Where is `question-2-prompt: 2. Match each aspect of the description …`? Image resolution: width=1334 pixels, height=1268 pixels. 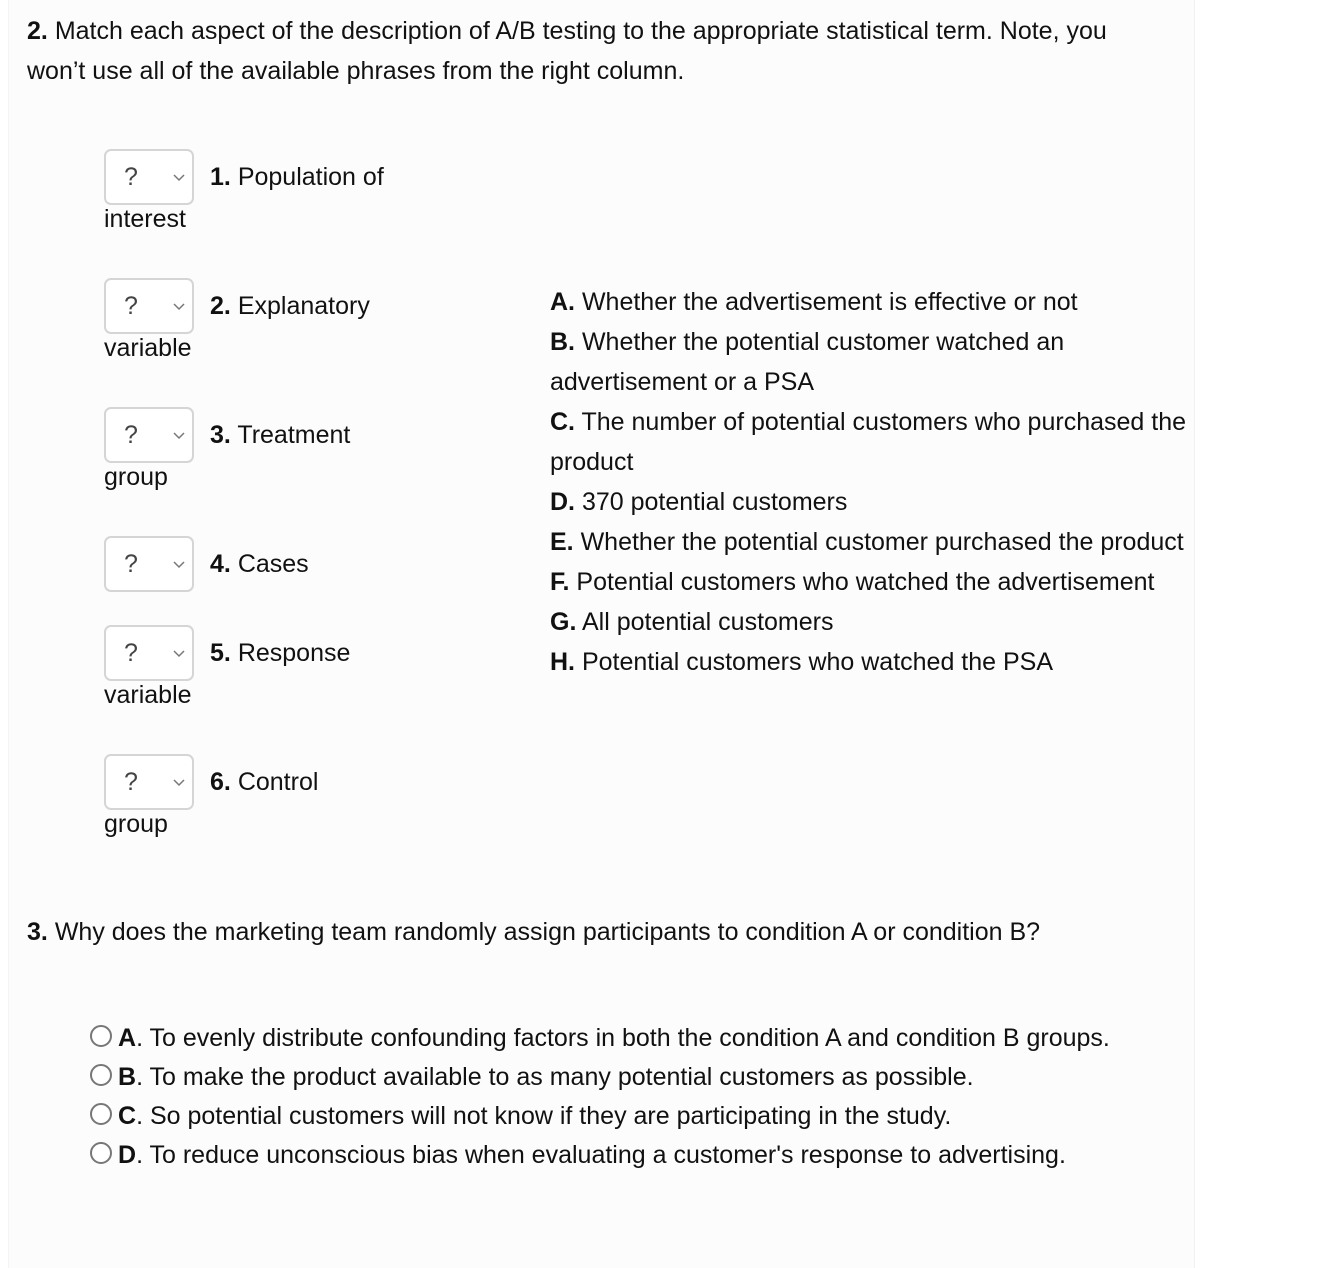 question-2-prompt: 2. Match each aspect of the description … is located at coordinates (597, 51).